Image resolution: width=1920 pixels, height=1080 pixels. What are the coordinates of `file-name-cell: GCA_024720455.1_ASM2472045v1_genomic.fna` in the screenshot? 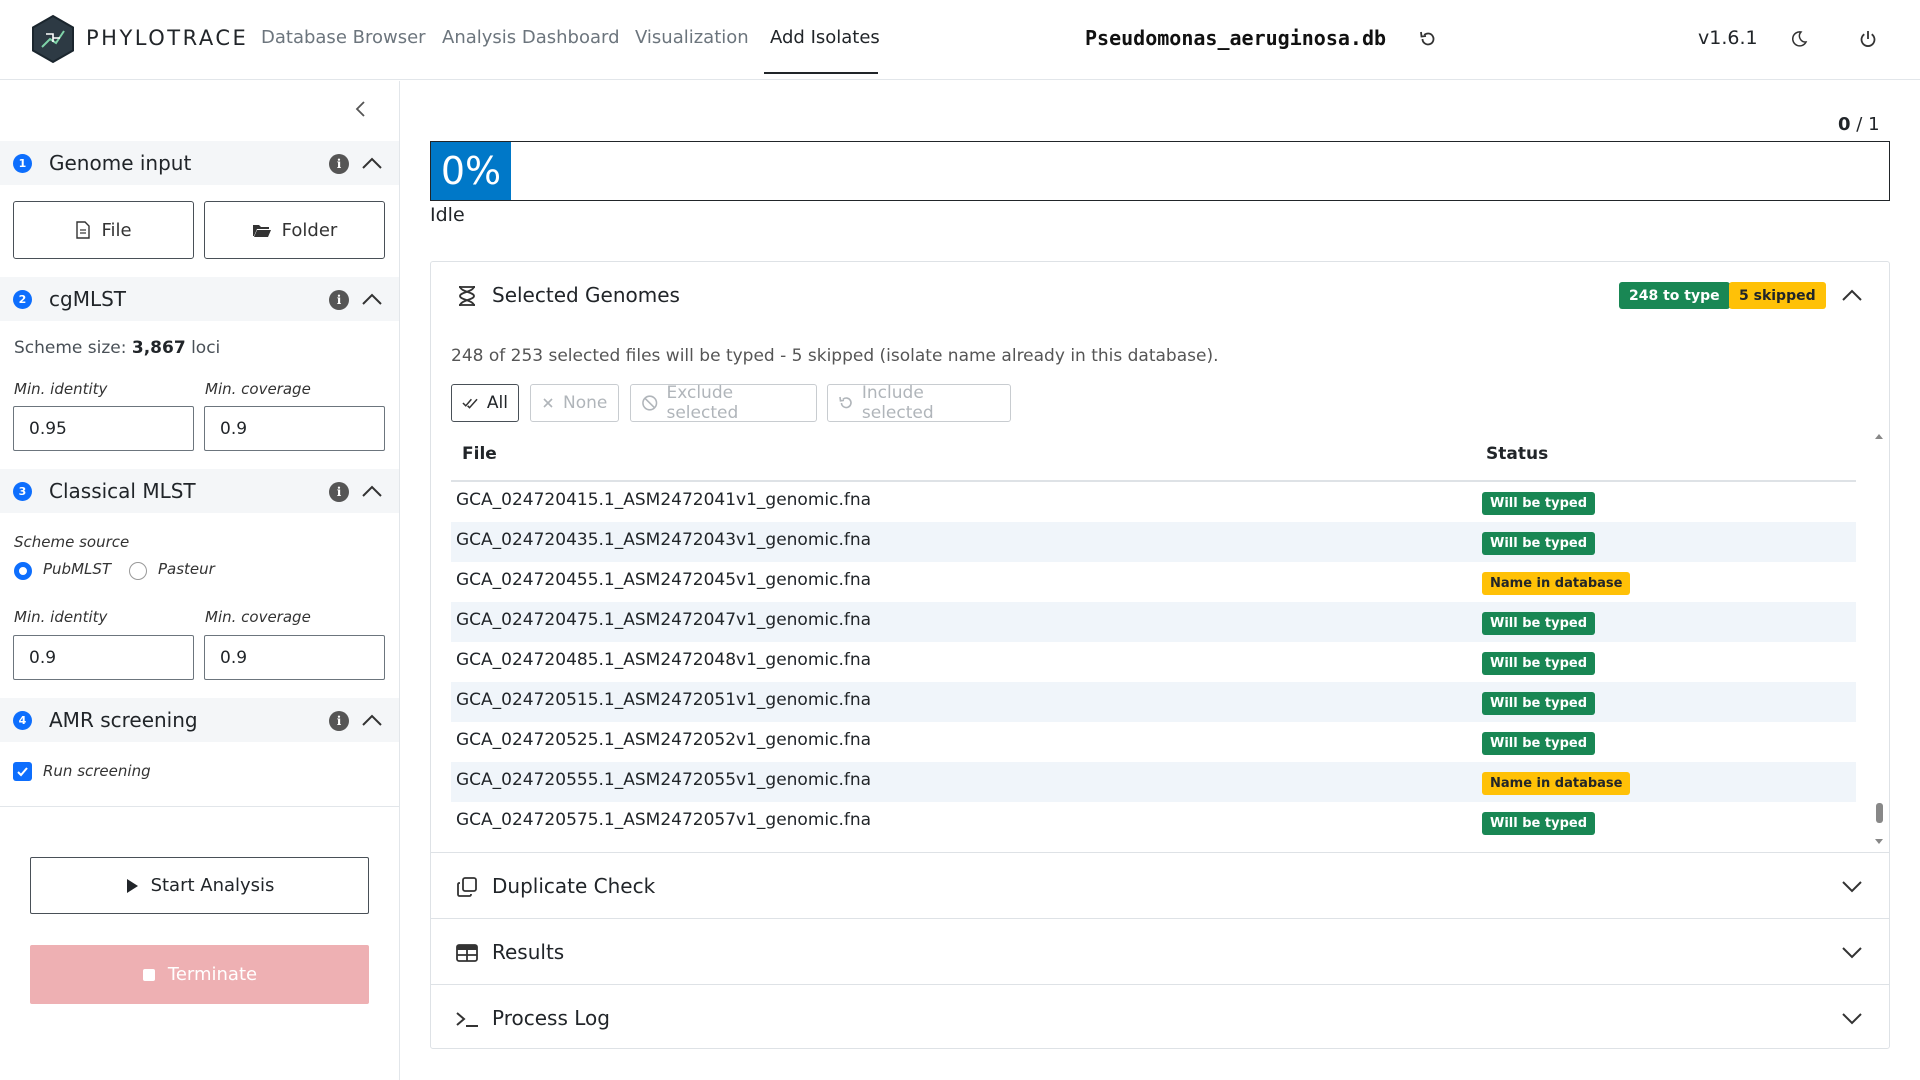 It's located at (664, 580).